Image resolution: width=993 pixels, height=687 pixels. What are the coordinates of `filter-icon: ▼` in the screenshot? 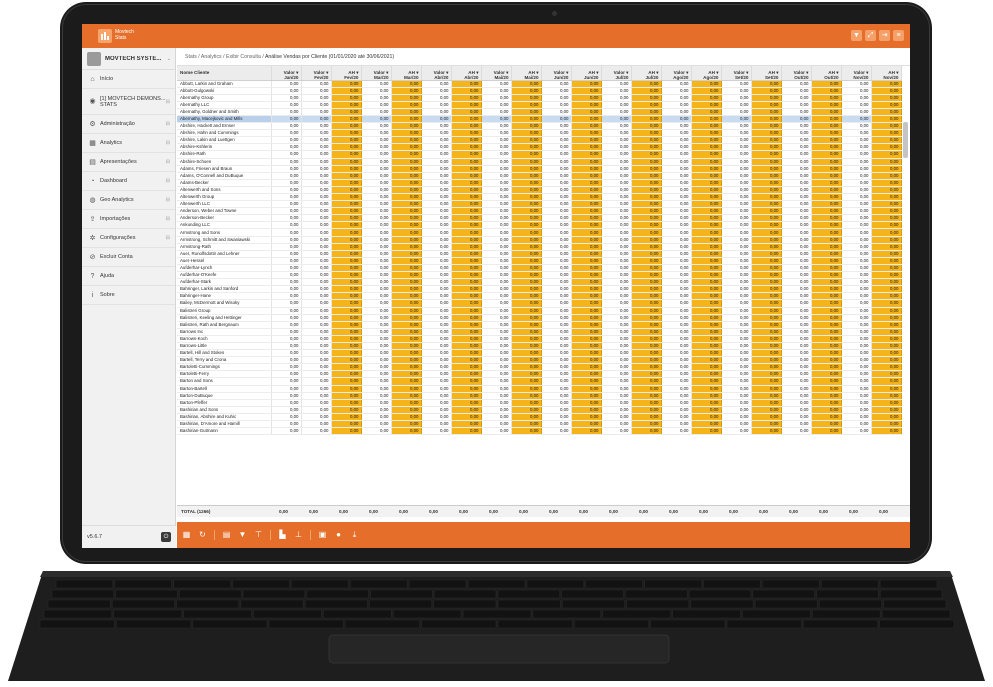 It's located at (242, 534).